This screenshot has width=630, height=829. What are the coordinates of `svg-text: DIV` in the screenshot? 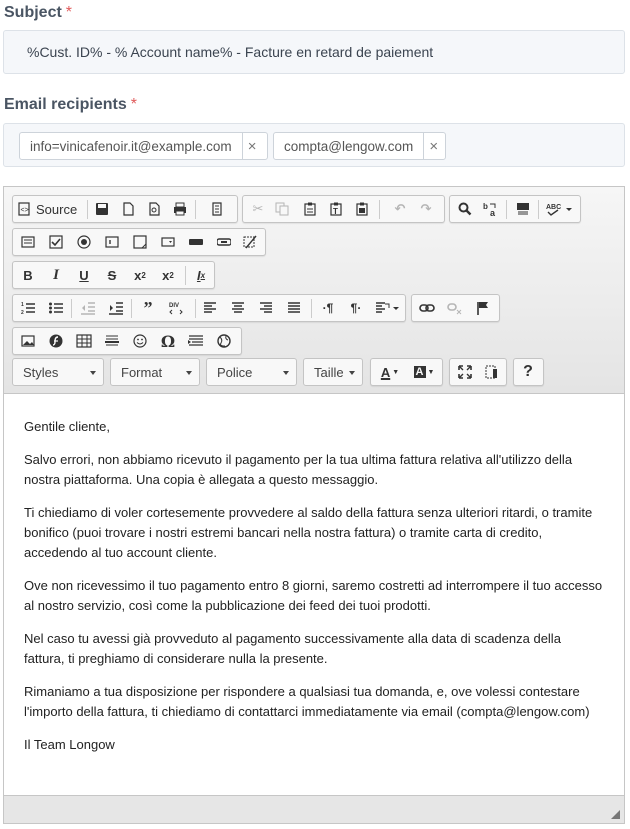 It's located at (174, 306).